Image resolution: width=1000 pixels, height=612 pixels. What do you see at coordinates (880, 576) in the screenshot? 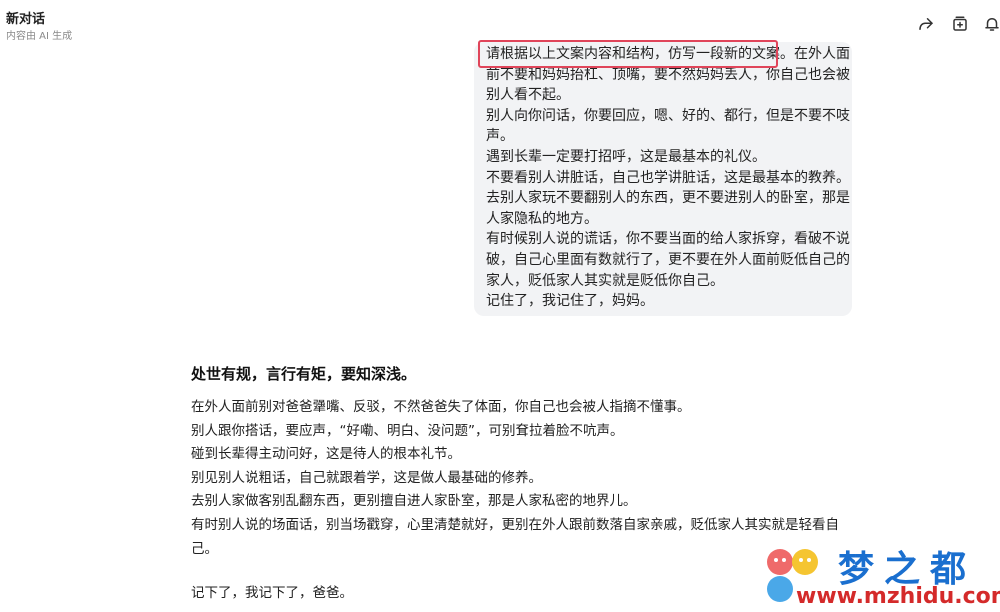
I see `watermark: 梦之都 www.mzhidu.com` at bounding box center [880, 576].